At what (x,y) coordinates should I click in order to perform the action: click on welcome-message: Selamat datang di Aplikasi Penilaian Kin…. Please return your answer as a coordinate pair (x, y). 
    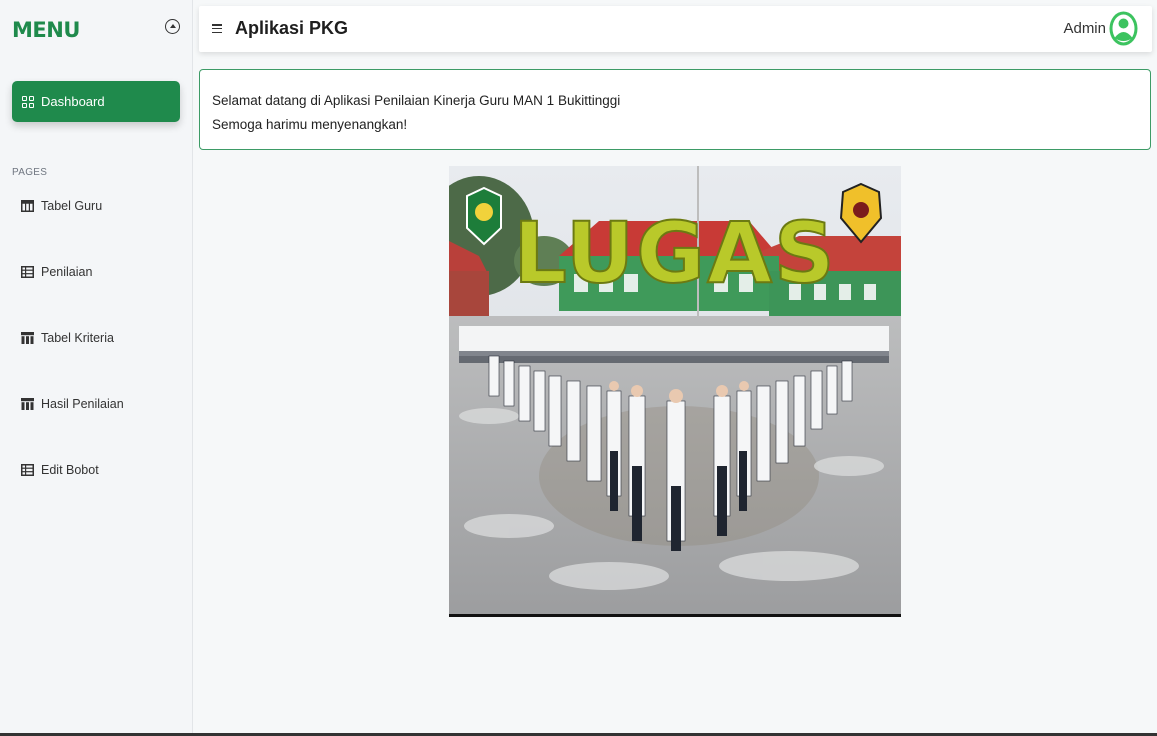
    Looking at the image, I should click on (416, 100).